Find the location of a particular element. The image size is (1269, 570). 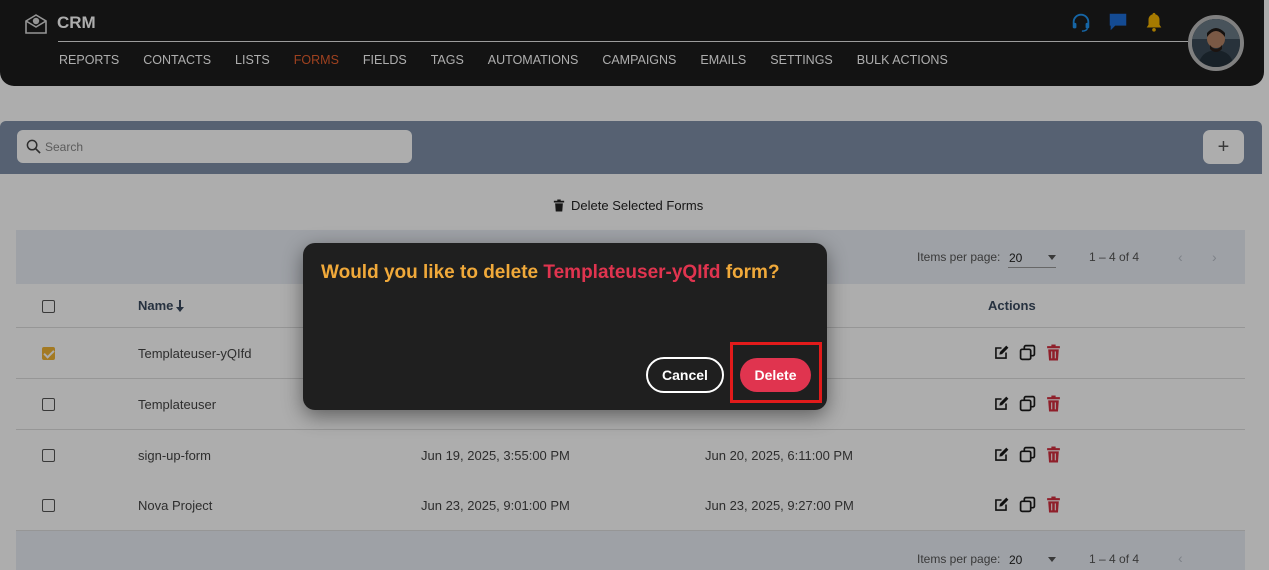

dialog-form-name: Templateuser-yQIfd is located at coordinates (632, 272).